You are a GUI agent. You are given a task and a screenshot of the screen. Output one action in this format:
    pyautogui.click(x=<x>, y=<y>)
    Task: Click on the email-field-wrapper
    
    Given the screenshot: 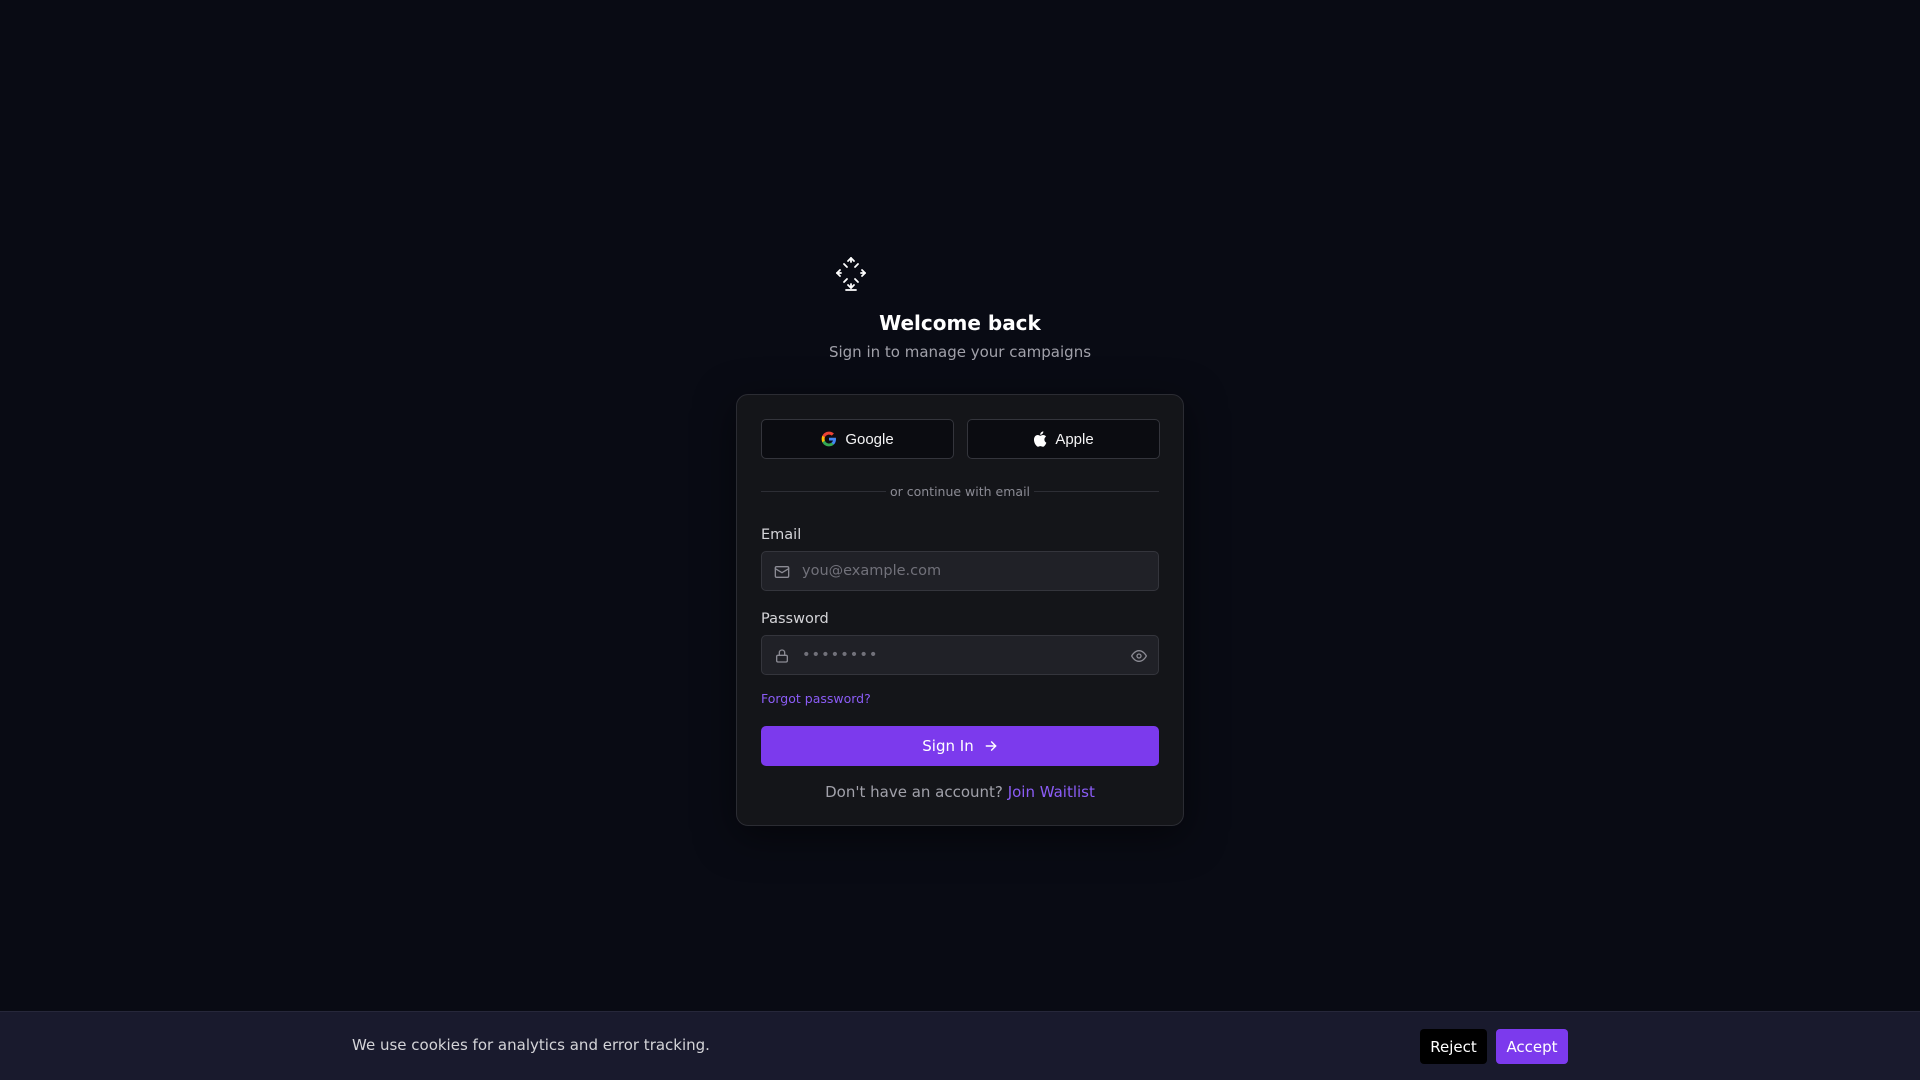 What is the action you would take?
    pyautogui.click(x=960, y=571)
    